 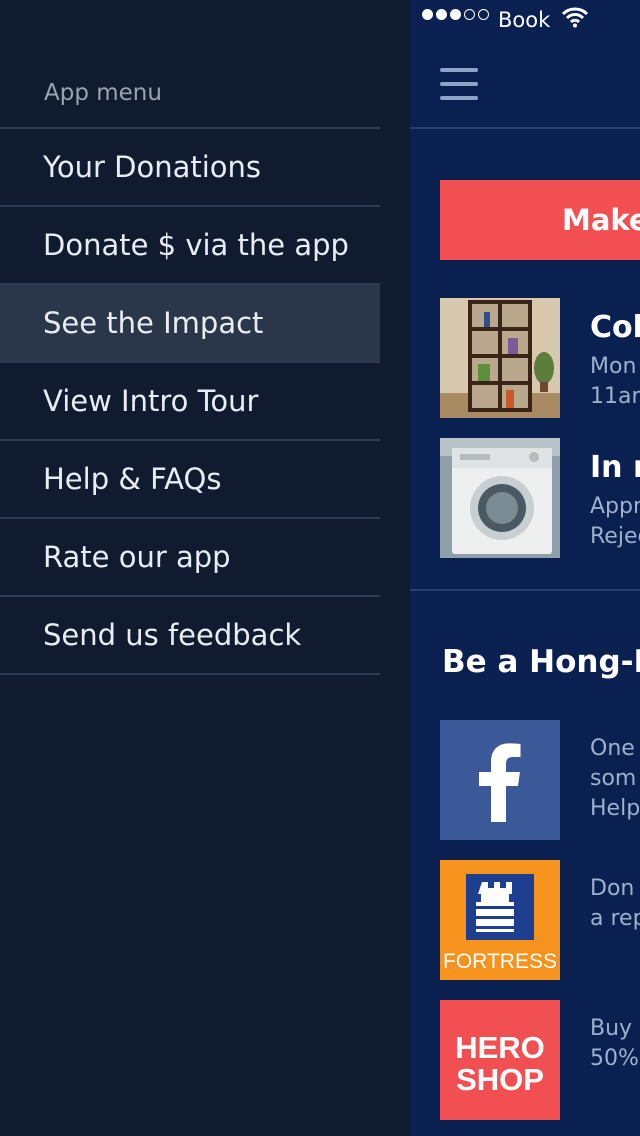 I want to click on facebook-logo-icon, so click(x=500, y=780).